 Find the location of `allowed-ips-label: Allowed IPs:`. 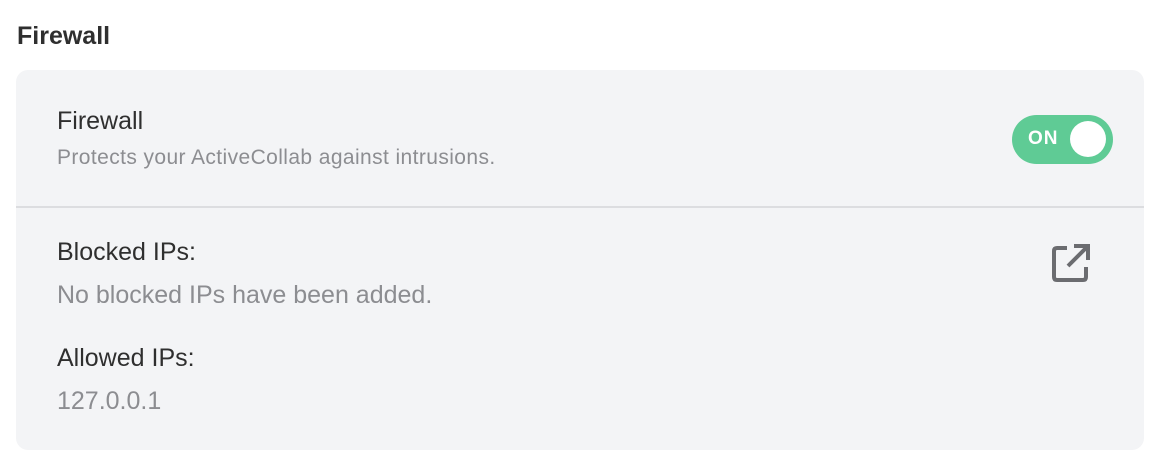

allowed-ips-label: Allowed IPs: is located at coordinates (126, 358).